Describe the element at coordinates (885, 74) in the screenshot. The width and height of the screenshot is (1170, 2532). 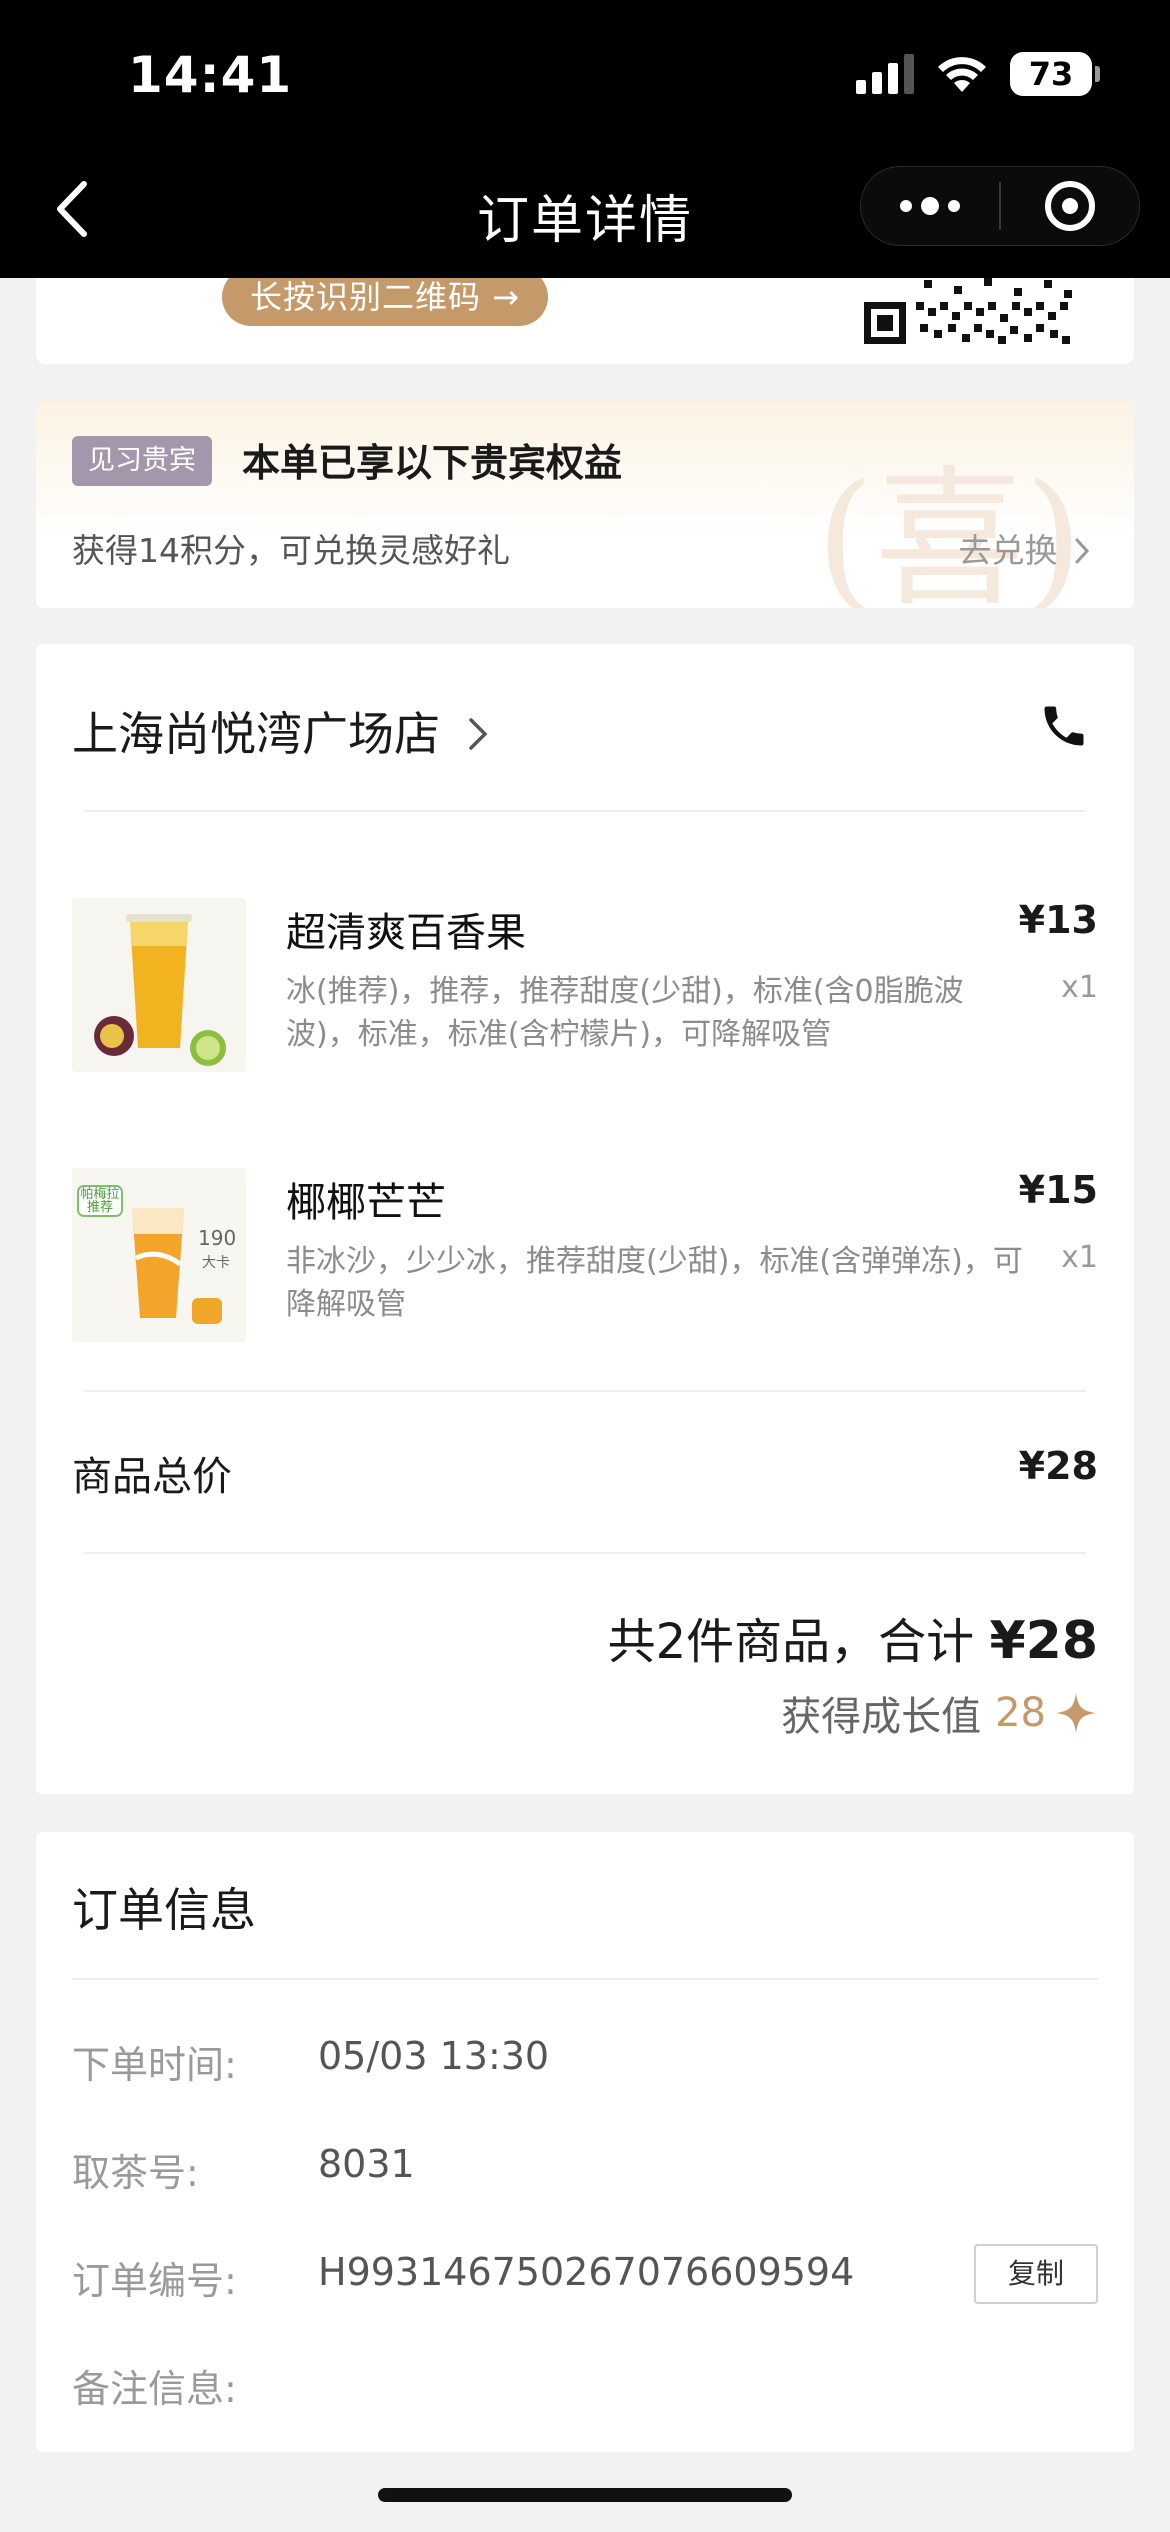
I see `signal-icon` at that location.